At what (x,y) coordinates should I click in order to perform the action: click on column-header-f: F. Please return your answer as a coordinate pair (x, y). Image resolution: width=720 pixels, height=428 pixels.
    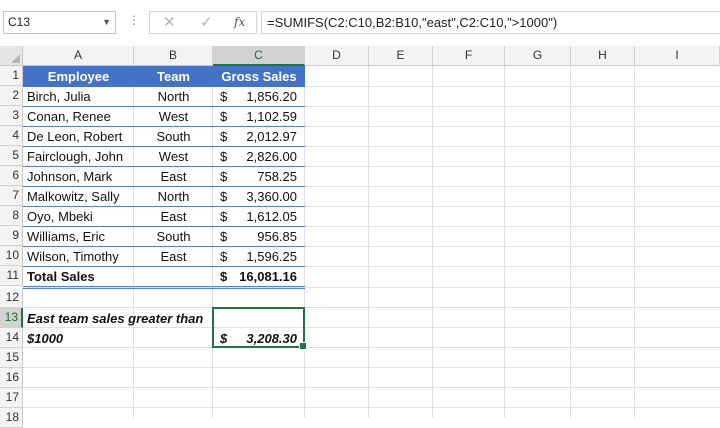
    Looking at the image, I should click on (469, 56).